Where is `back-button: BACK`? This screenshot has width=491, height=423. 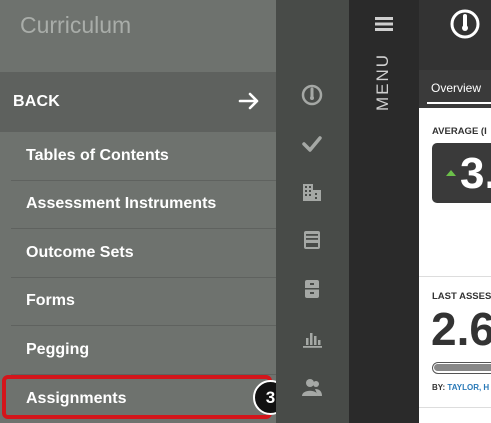 back-button: BACK is located at coordinates (138, 102).